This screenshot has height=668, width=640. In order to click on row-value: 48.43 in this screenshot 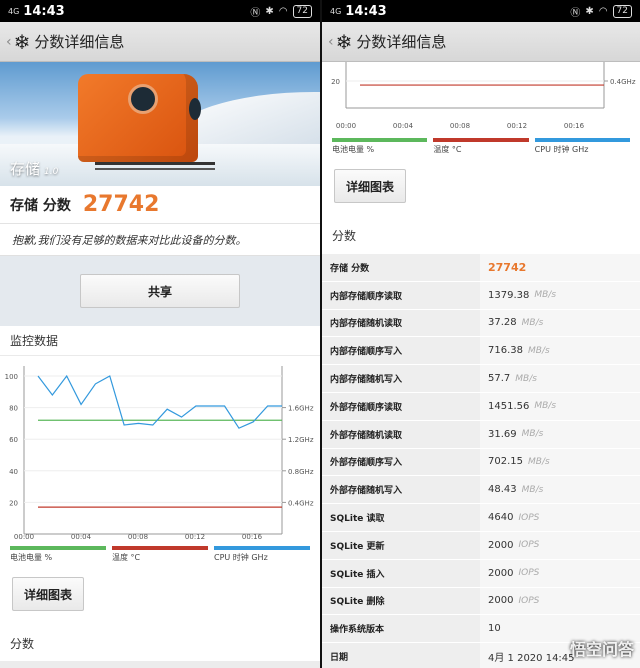, I will do `click(502, 490)`.